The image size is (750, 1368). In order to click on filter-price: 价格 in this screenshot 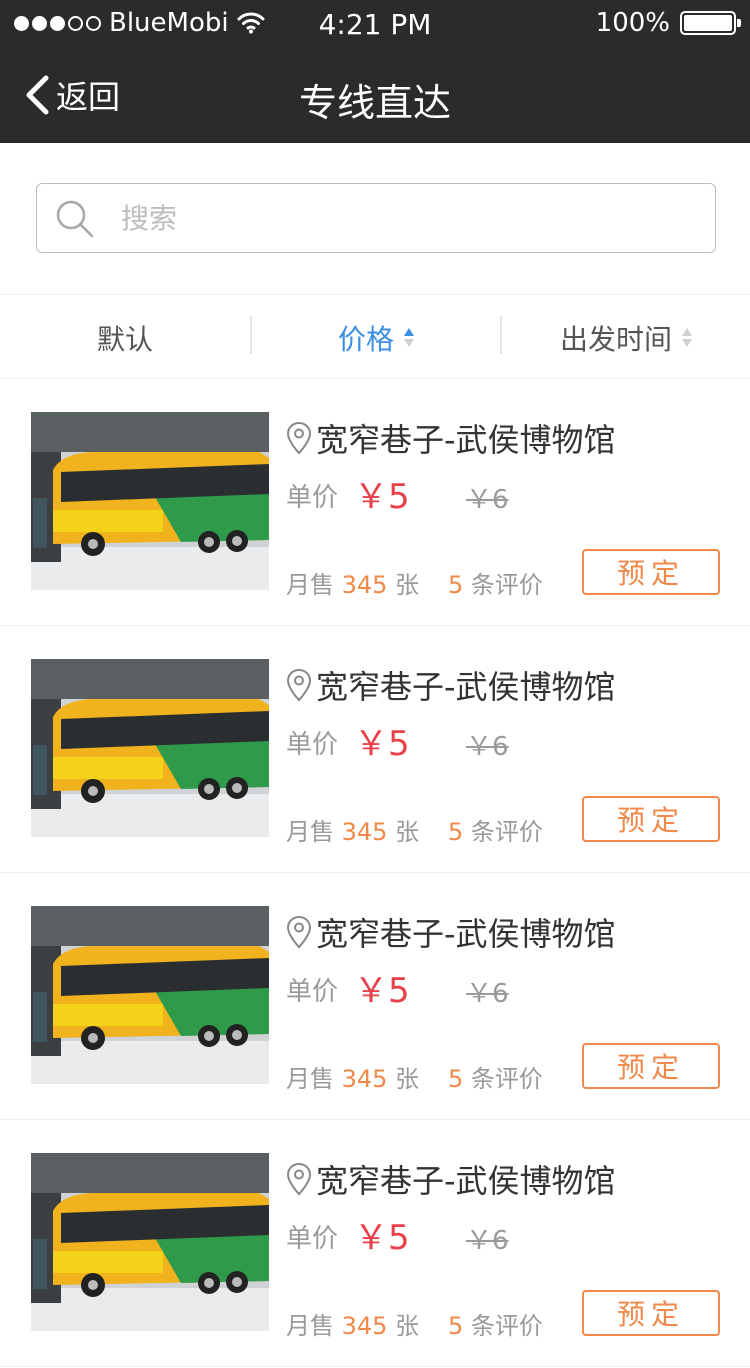, I will do `click(376, 337)`.